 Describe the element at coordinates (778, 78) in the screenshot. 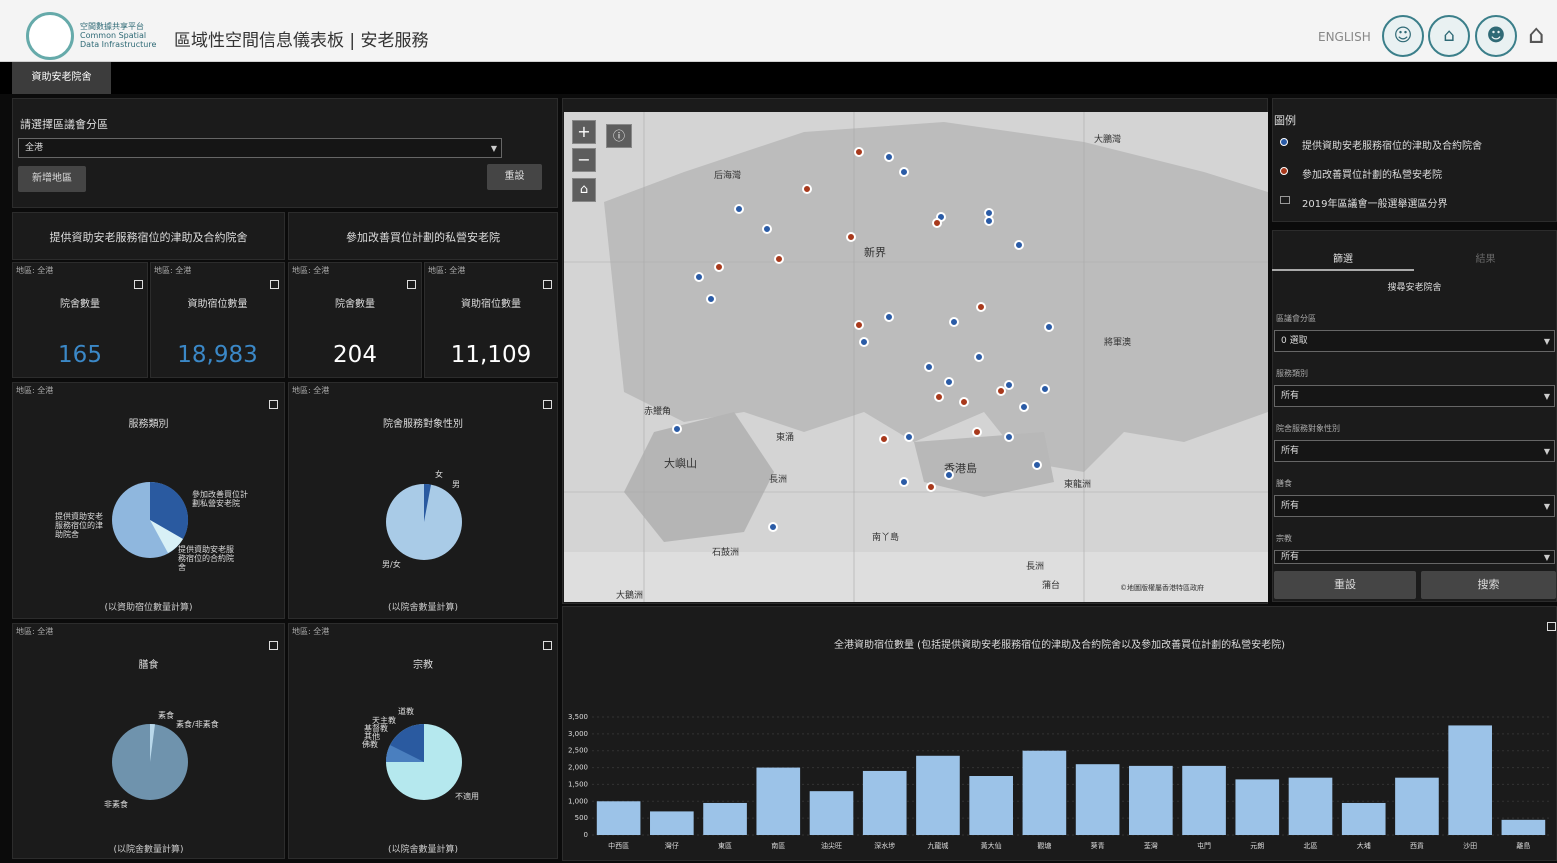

I see `tab-bar` at that location.